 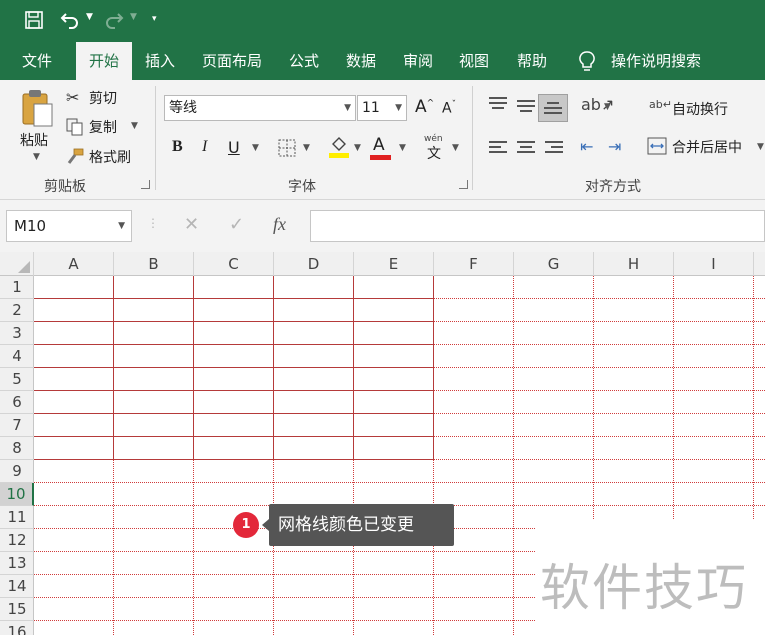 What do you see at coordinates (153, 223) in the screenshot?
I see `more-icon: ⋮` at bounding box center [153, 223].